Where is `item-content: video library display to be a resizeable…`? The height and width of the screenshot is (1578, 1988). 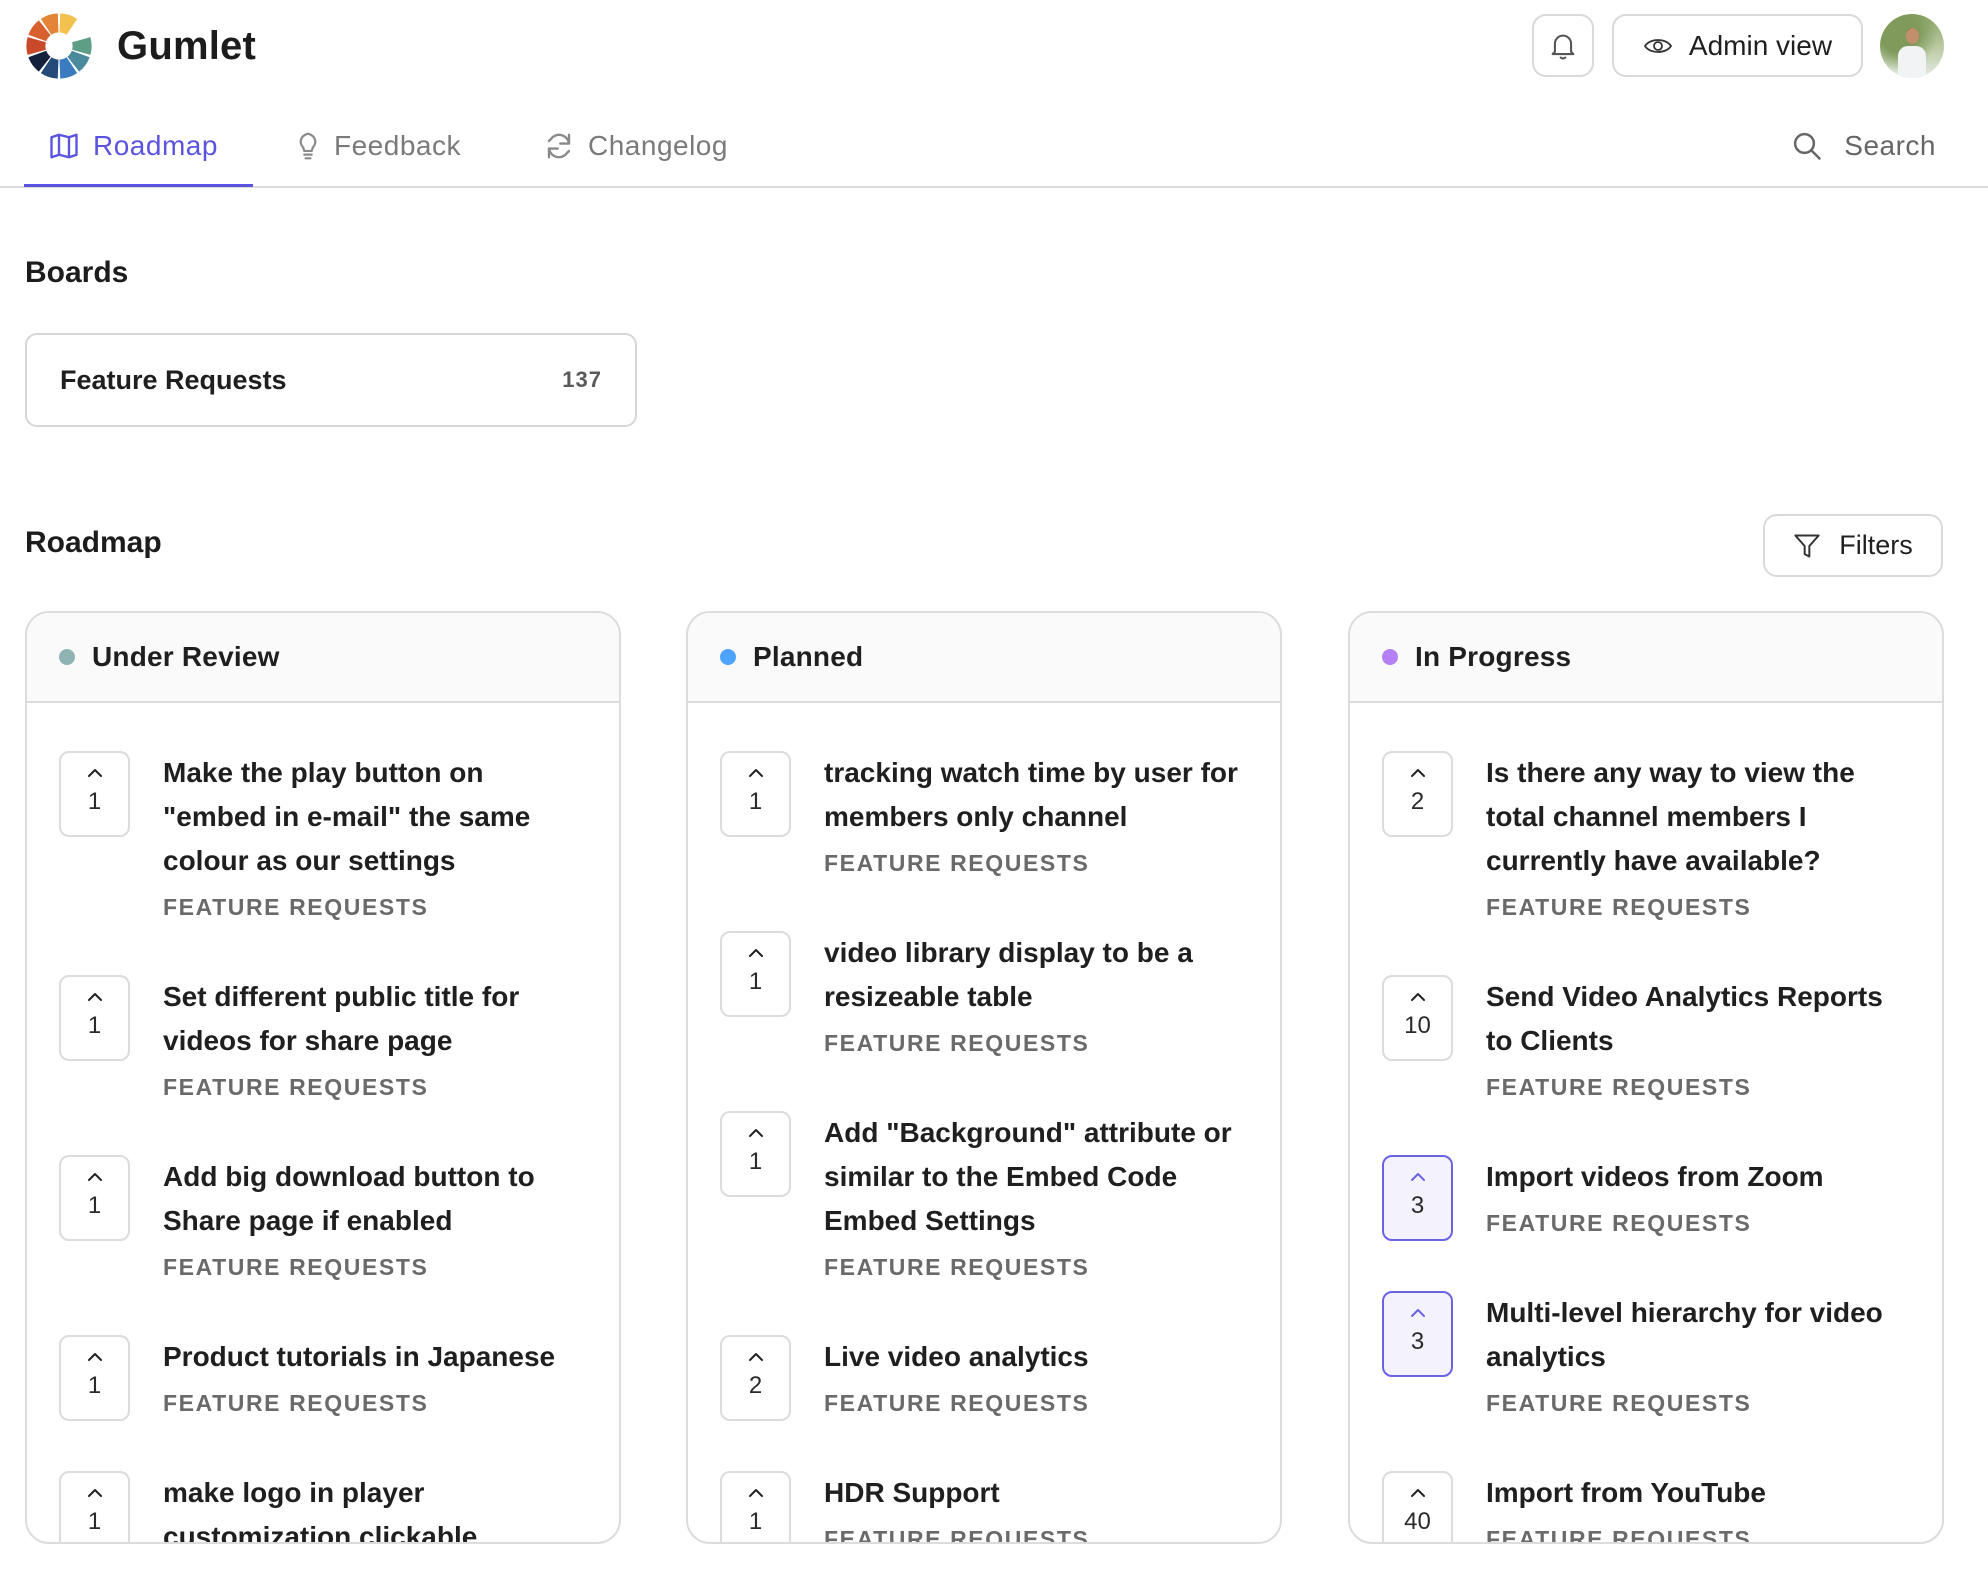 item-content: video library display to be a resizeable… is located at coordinates (1037, 997).